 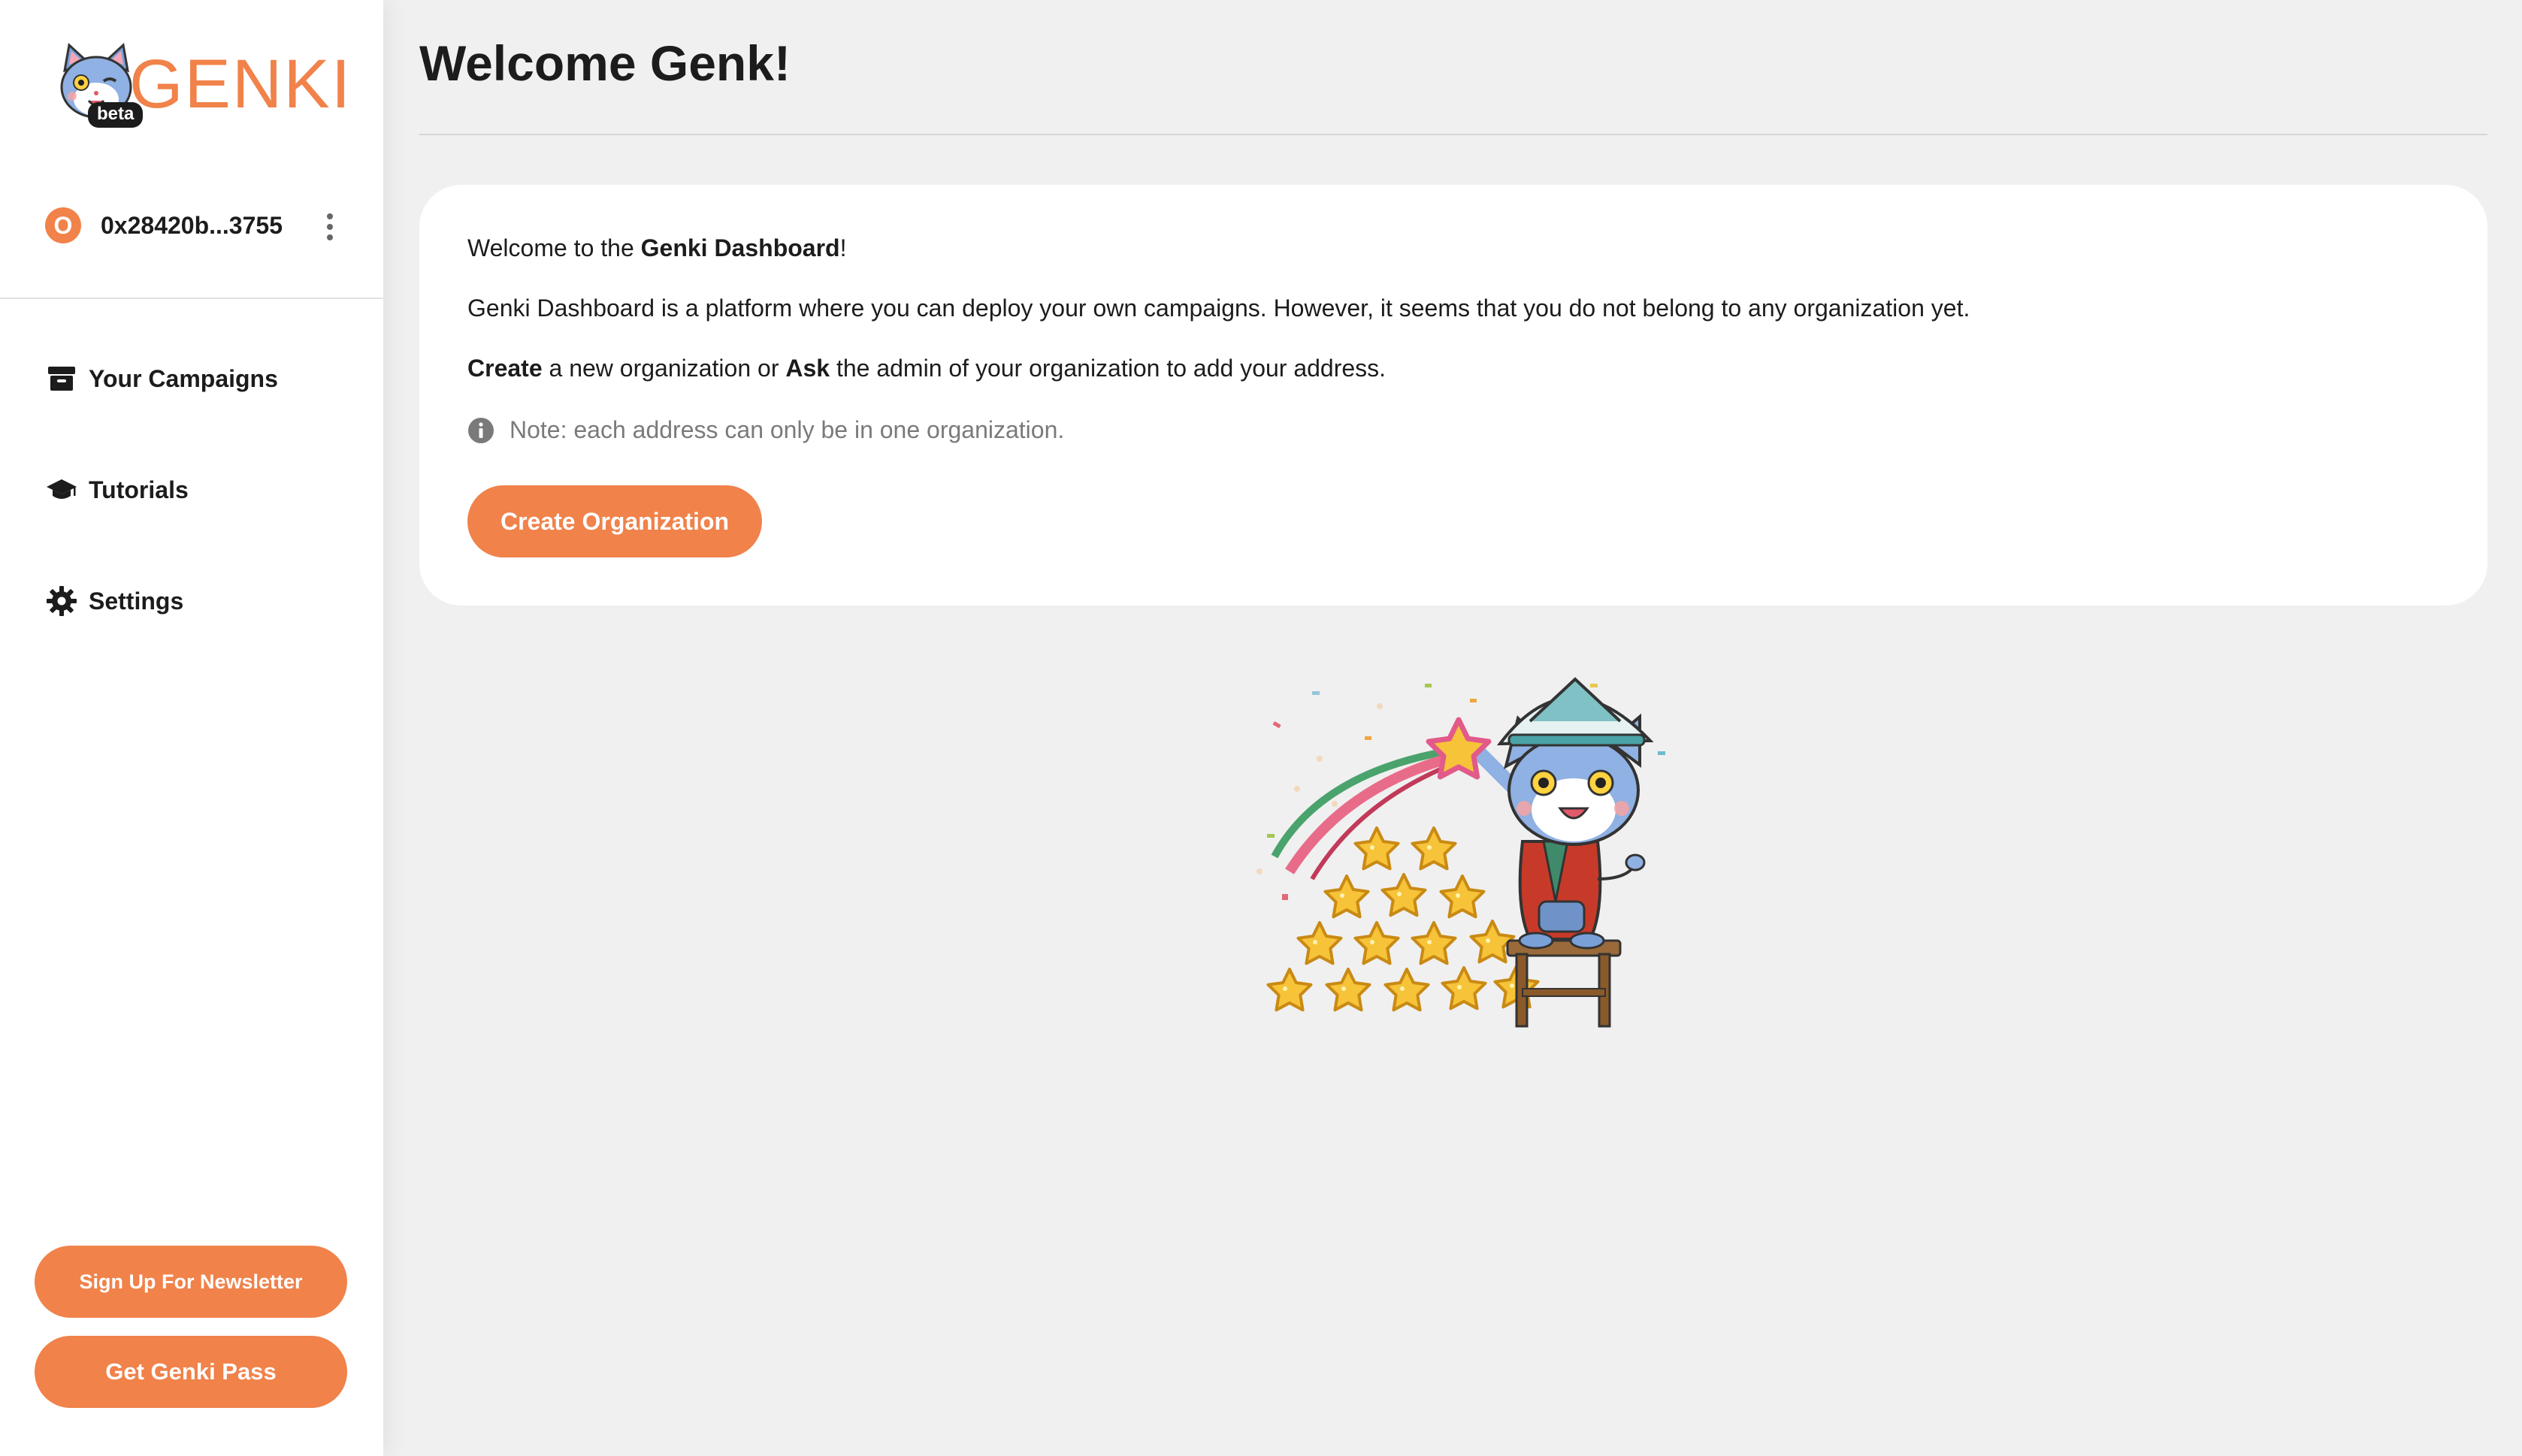 What do you see at coordinates (62, 489) in the screenshot?
I see `graduation-cap-icon` at bounding box center [62, 489].